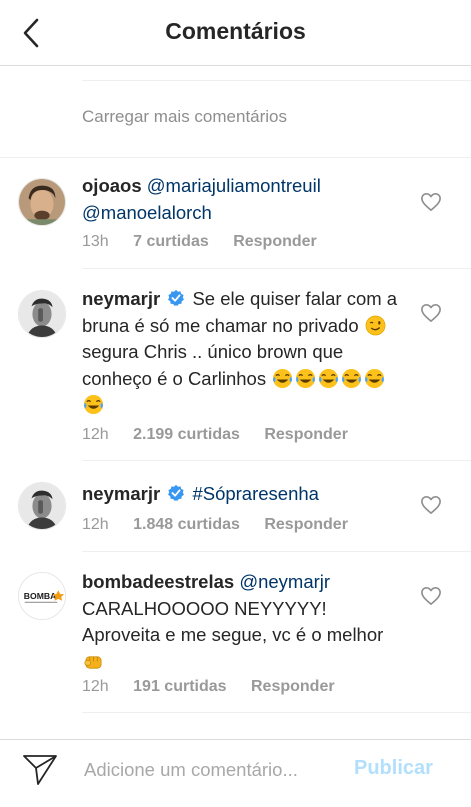 The height and width of the screenshot is (807, 471). What do you see at coordinates (40, 770) in the screenshot?
I see `paper-plane-icon` at bounding box center [40, 770].